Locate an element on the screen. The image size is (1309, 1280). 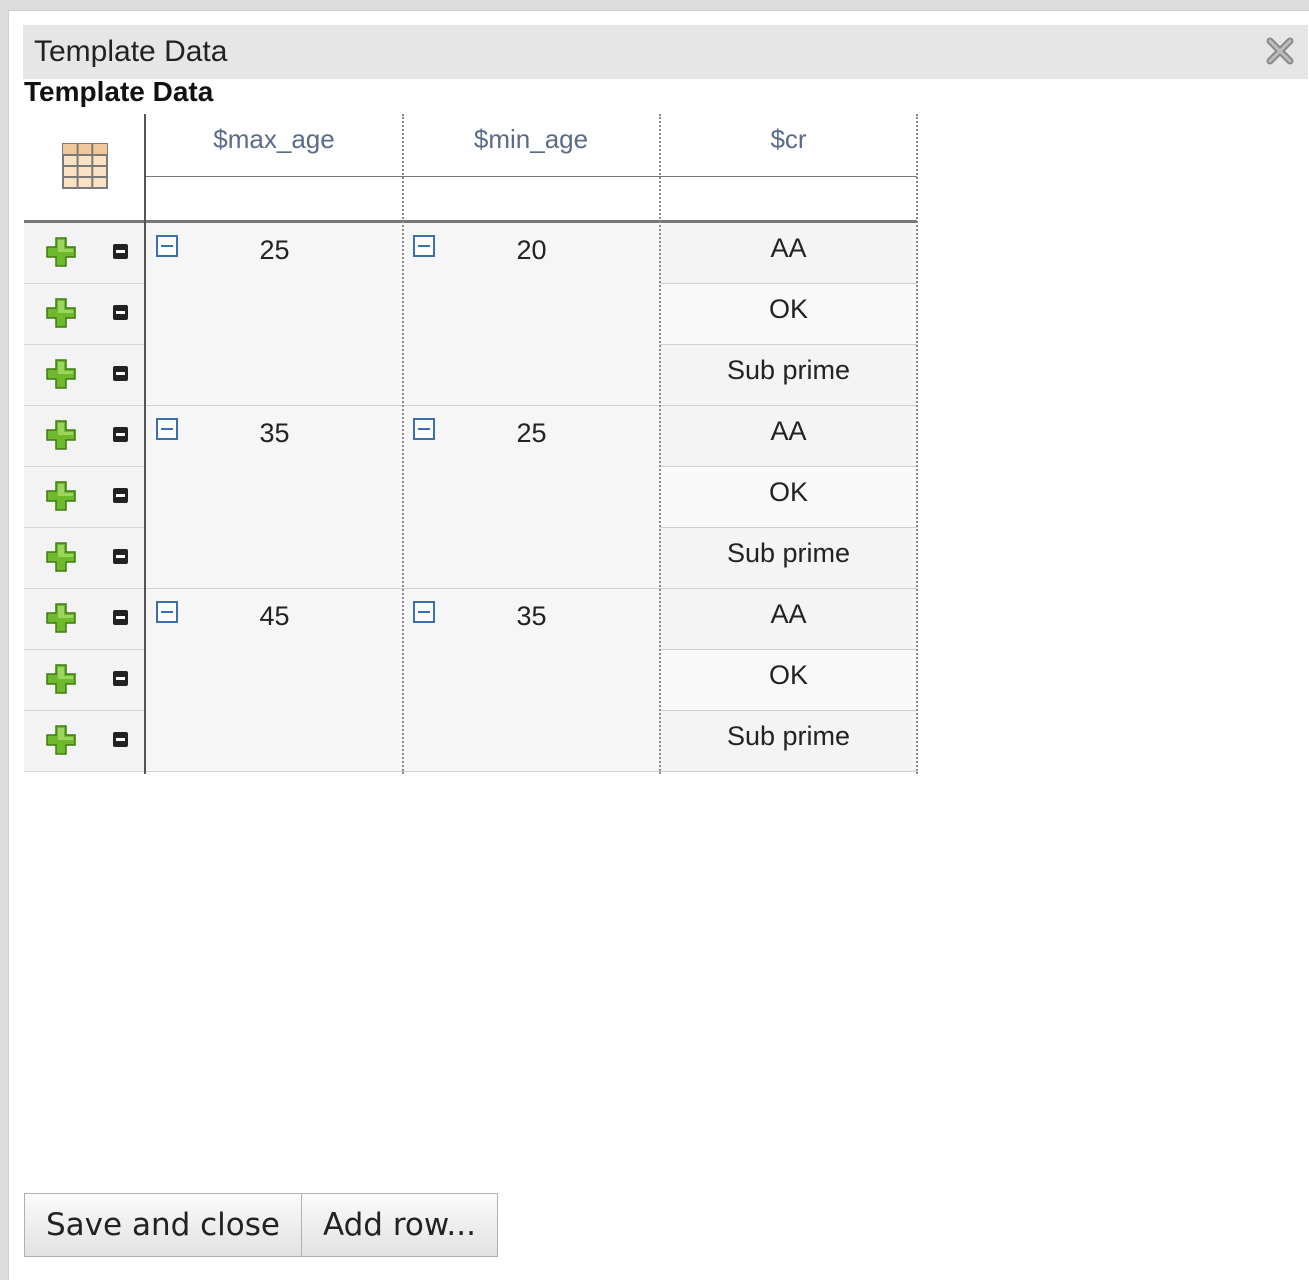
cell-max-age: 35 is located at coordinates (274, 497).